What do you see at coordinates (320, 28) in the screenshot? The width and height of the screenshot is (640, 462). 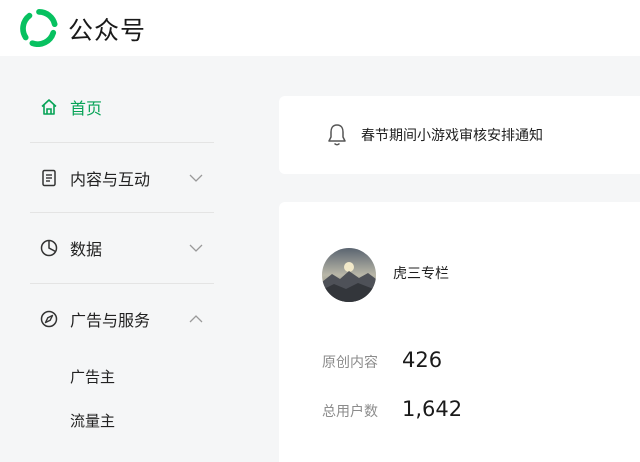 I see `top-bar: 公众号` at bounding box center [320, 28].